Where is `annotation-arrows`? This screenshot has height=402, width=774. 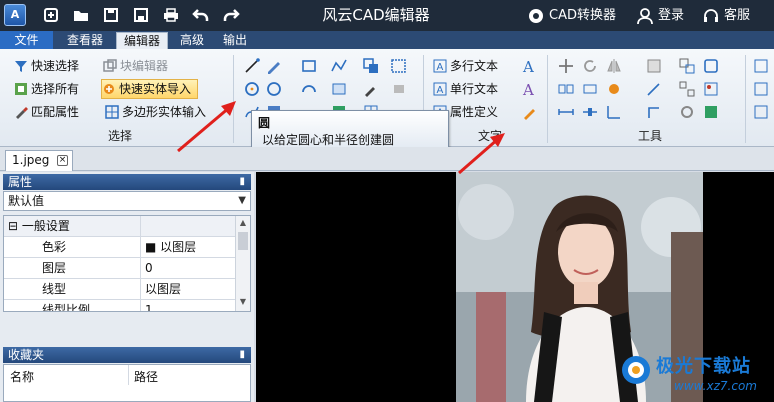 annotation-arrows is located at coordinates (341, 138).